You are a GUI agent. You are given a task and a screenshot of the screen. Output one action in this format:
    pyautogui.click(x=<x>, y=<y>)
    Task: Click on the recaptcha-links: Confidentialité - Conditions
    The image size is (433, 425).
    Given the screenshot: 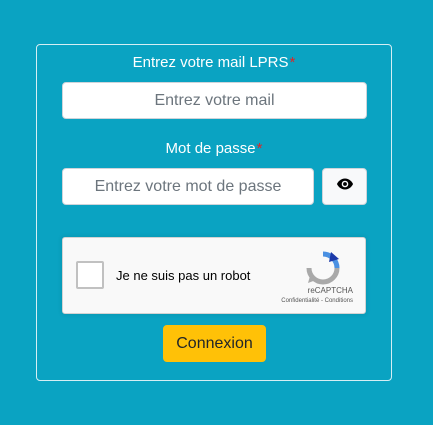 What is the action you would take?
    pyautogui.click(x=317, y=301)
    